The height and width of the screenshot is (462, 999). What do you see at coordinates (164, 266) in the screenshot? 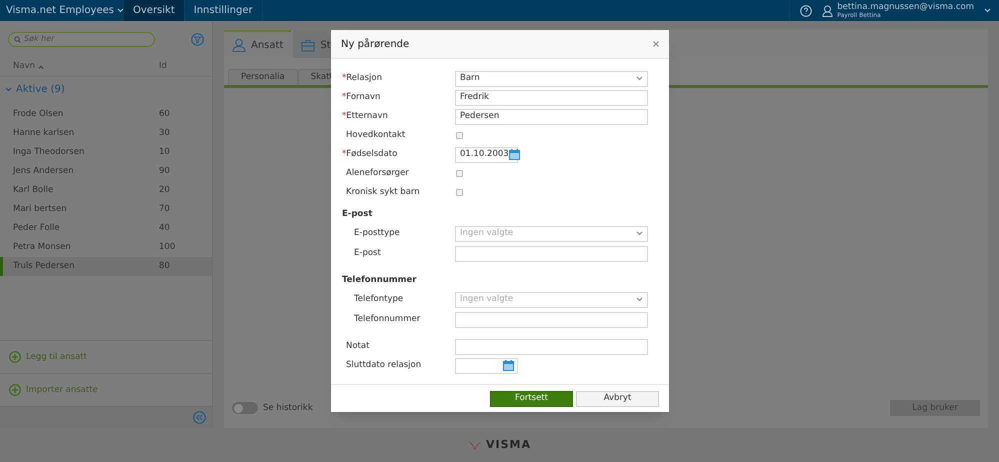
I see `employee-id: 80` at bounding box center [164, 266].